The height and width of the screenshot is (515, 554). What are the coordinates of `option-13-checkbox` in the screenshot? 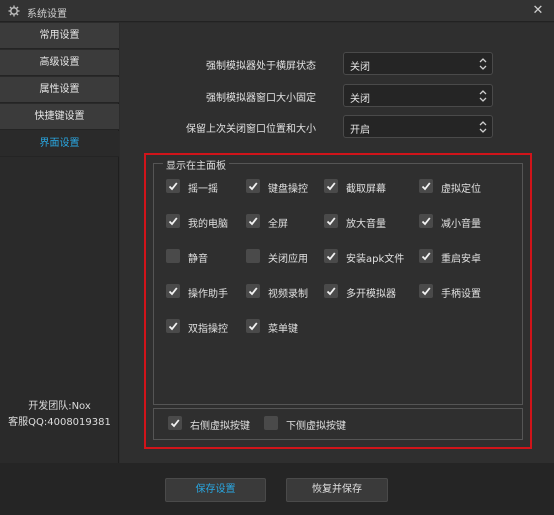 It's located at (173, 291).